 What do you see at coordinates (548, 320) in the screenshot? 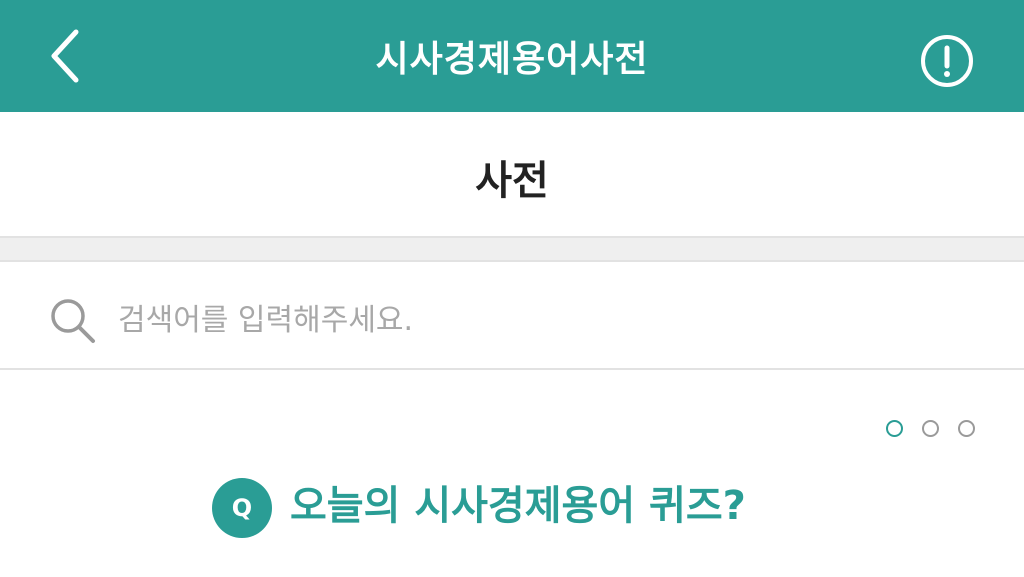
I see `search-input` at bounding box center [548, 320].